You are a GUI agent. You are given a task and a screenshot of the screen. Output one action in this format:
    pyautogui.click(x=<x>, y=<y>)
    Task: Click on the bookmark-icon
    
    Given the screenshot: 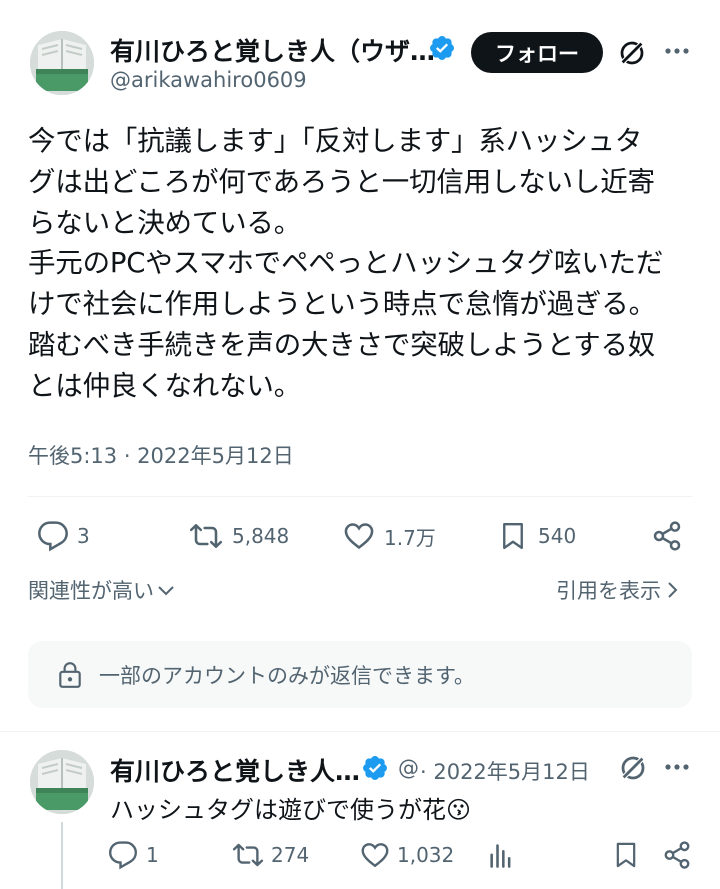 What is the action you would take?
    pyautogui.click(x=513, y=536)
    